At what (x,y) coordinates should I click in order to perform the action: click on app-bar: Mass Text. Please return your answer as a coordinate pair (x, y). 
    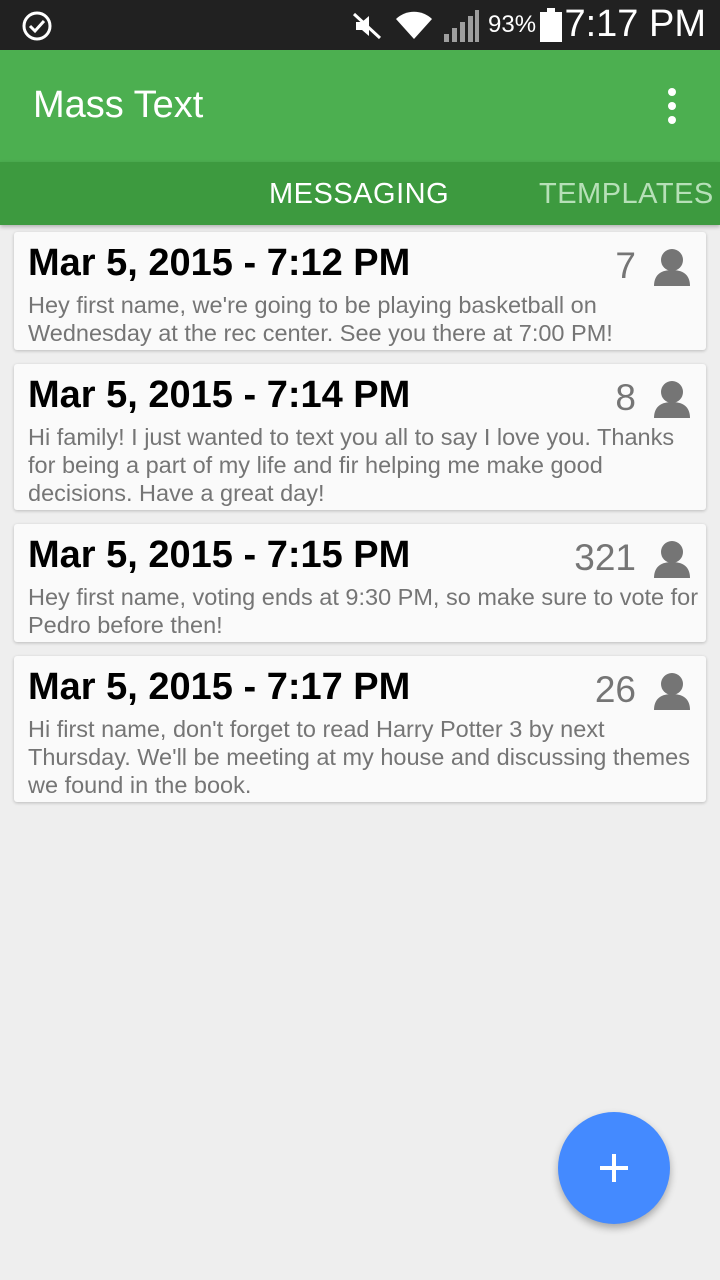
    Looking at the image, I should click on (360, 106).